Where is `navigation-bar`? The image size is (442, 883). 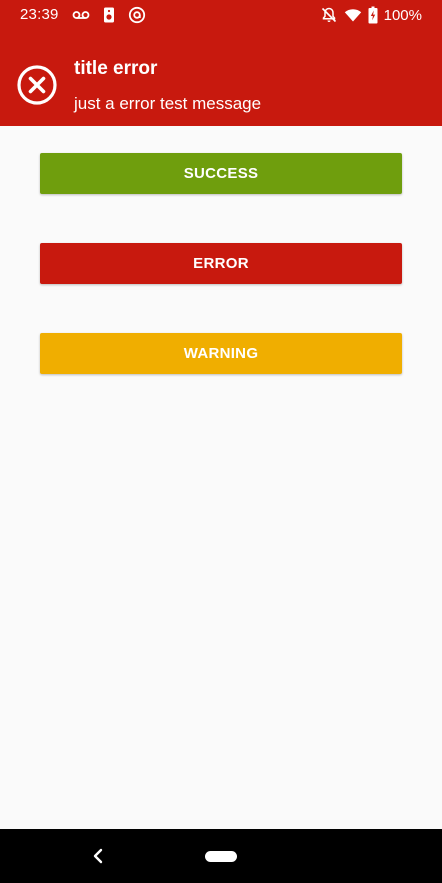 navigation-bar is located at coordinates (221, 856).